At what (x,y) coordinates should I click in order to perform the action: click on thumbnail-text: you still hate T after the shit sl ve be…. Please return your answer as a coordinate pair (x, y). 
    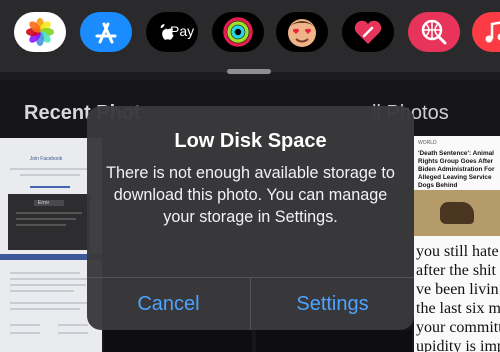
    Looking at the image, I should click on (458, 297).